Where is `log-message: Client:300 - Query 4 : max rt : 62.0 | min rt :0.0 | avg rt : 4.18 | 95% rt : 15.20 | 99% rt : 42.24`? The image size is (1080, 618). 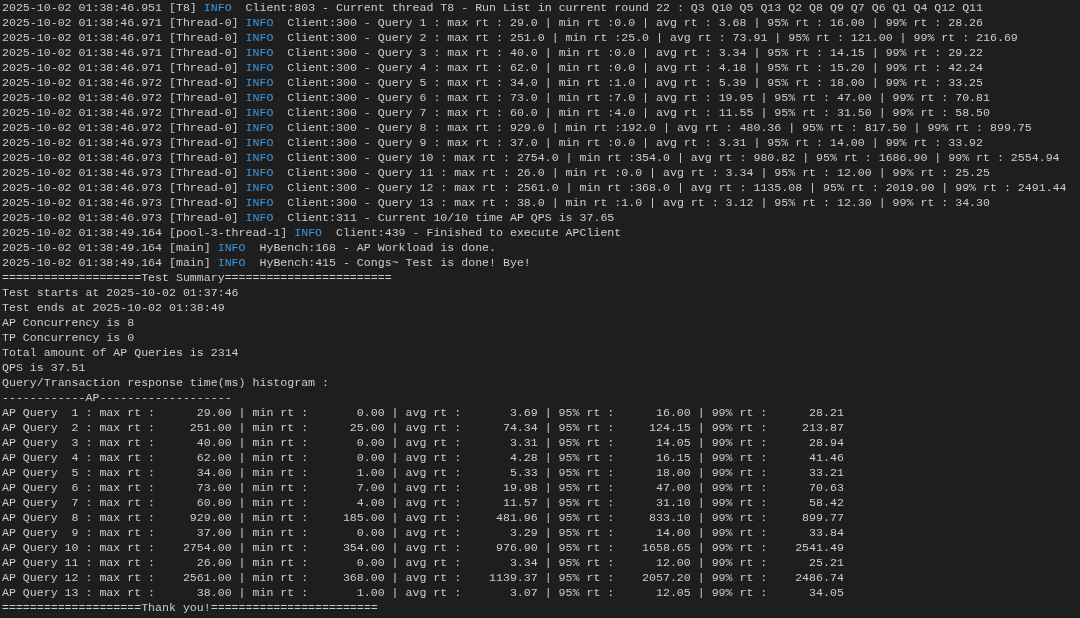
log-message: Client:300 - Query 4 : max rt : 62.0 | min rt :0.0 | avg rt : 4.18 | 95% rt : 15.20 | 99% rt : 42.24 is located at coordinates (635, 67).